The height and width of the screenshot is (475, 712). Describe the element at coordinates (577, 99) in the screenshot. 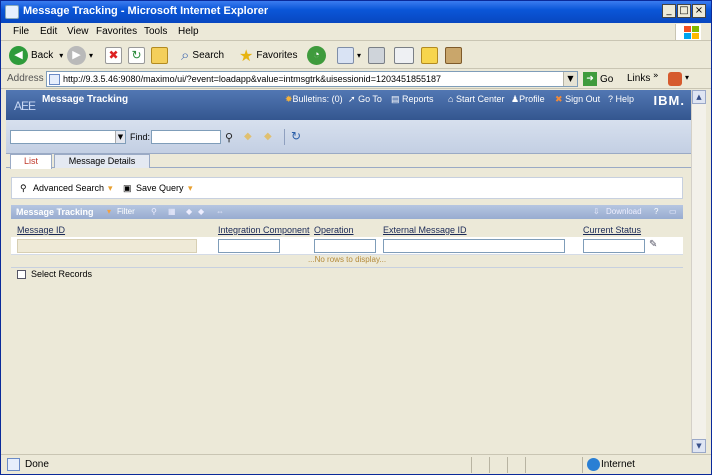

I see `sign-out-link: ✖ Sign Out` at that location.